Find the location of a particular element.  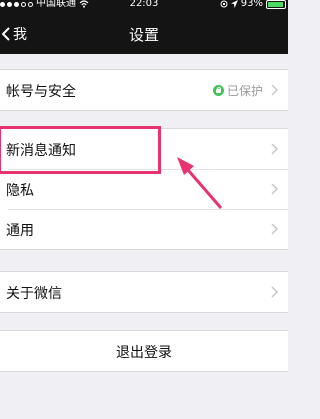

logout-button: 退出登录 is located at coordinates (144, 351).